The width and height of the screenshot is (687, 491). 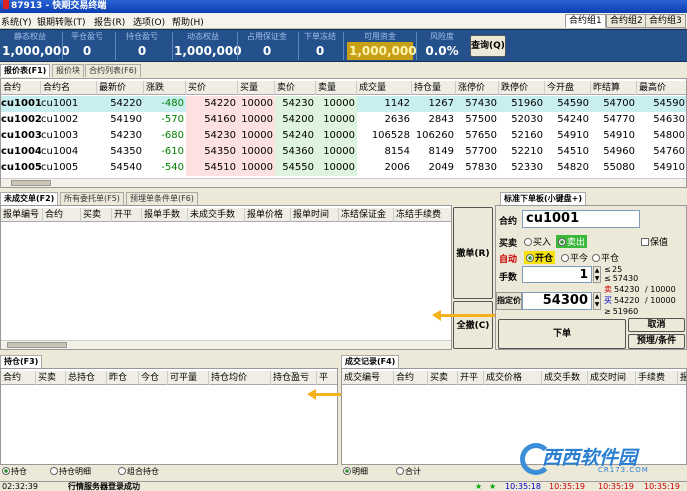 What do you see at coordinates (645, 289) in the screenshot?
I see `price-limit-row: 卖 54230 / 10000` at bounding box center [645, 289].